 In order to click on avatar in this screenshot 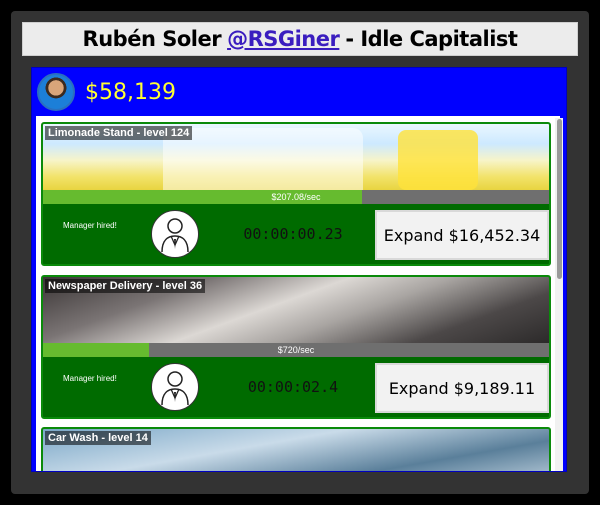, I will do `click(56, 92)`.